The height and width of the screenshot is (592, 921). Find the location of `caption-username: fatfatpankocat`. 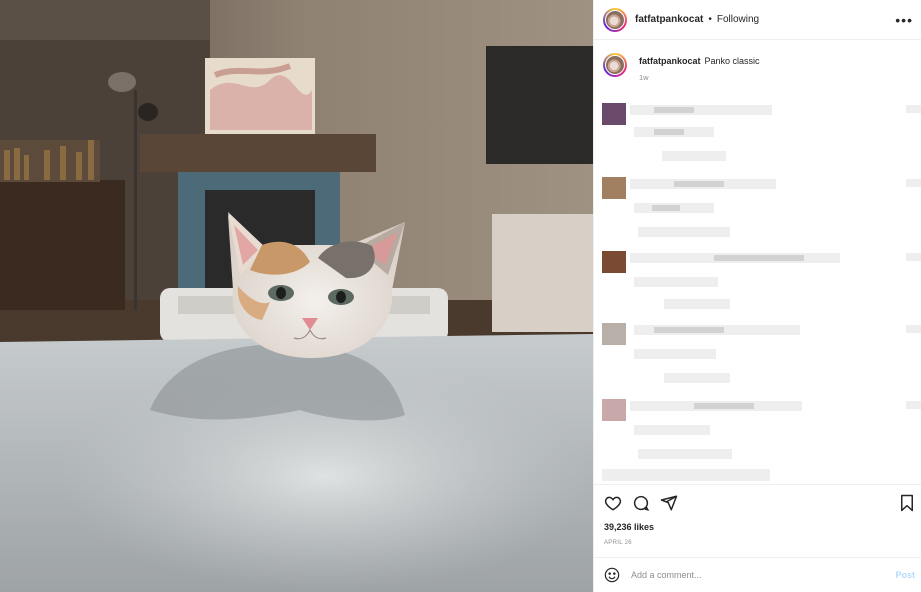

caption-username: fatfatpankocat is located at coordinates (670, 61).